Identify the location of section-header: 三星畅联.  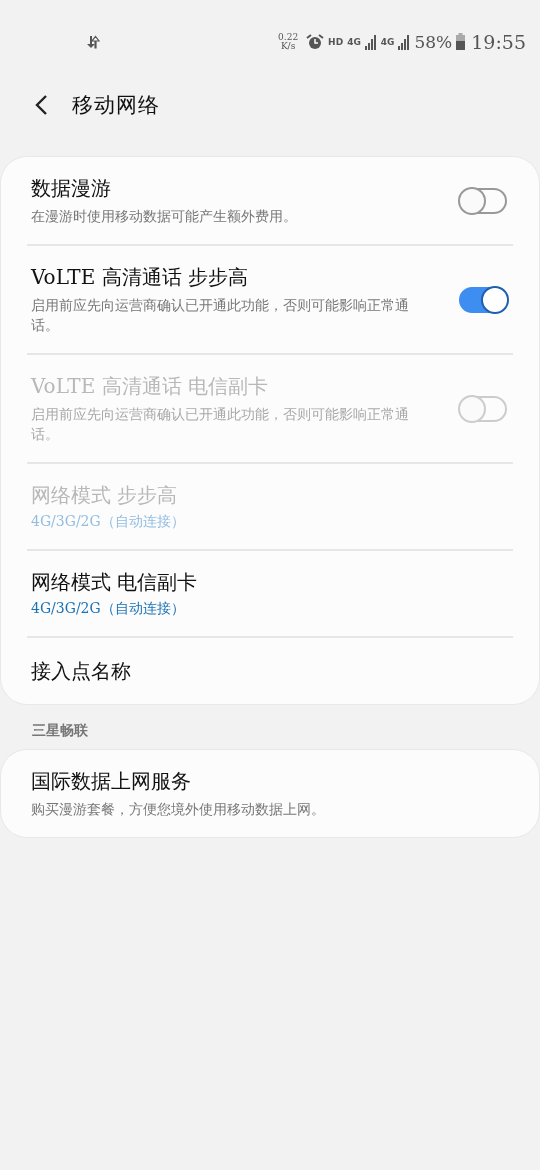
(60, 730).